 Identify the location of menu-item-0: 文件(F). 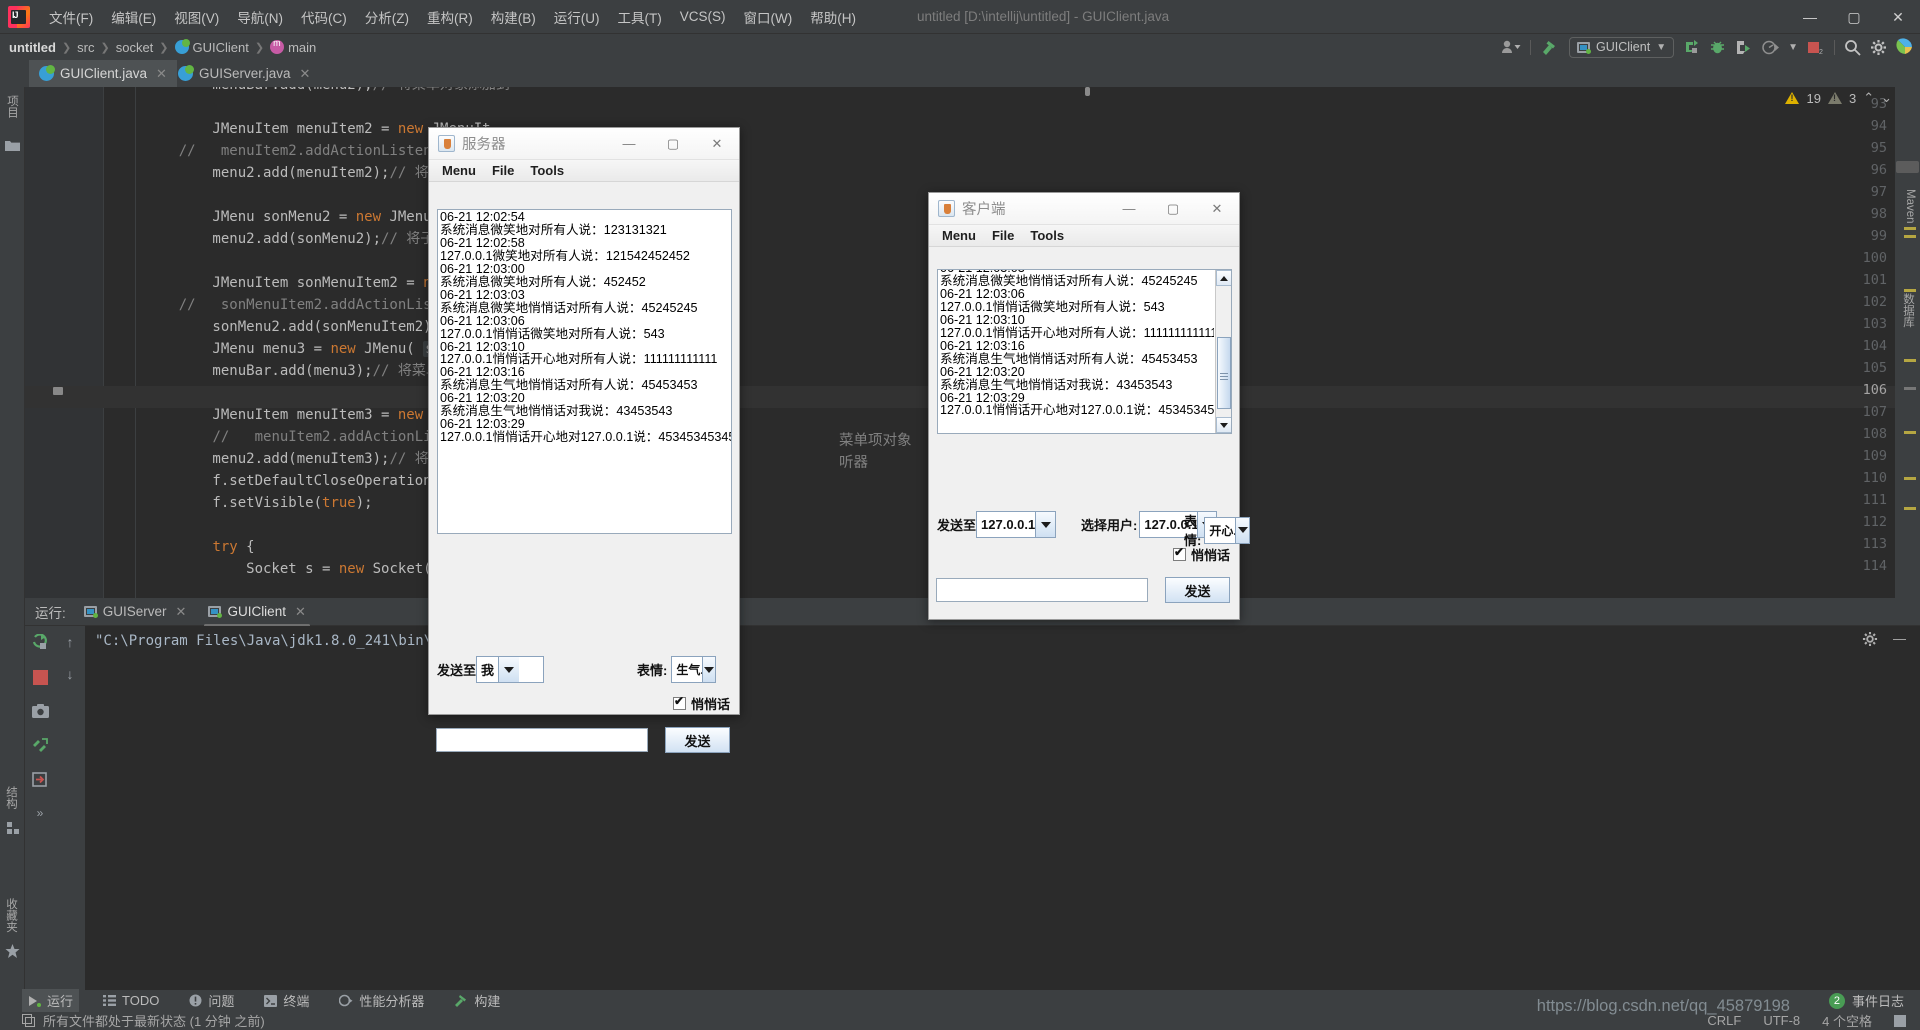
(71, 17).